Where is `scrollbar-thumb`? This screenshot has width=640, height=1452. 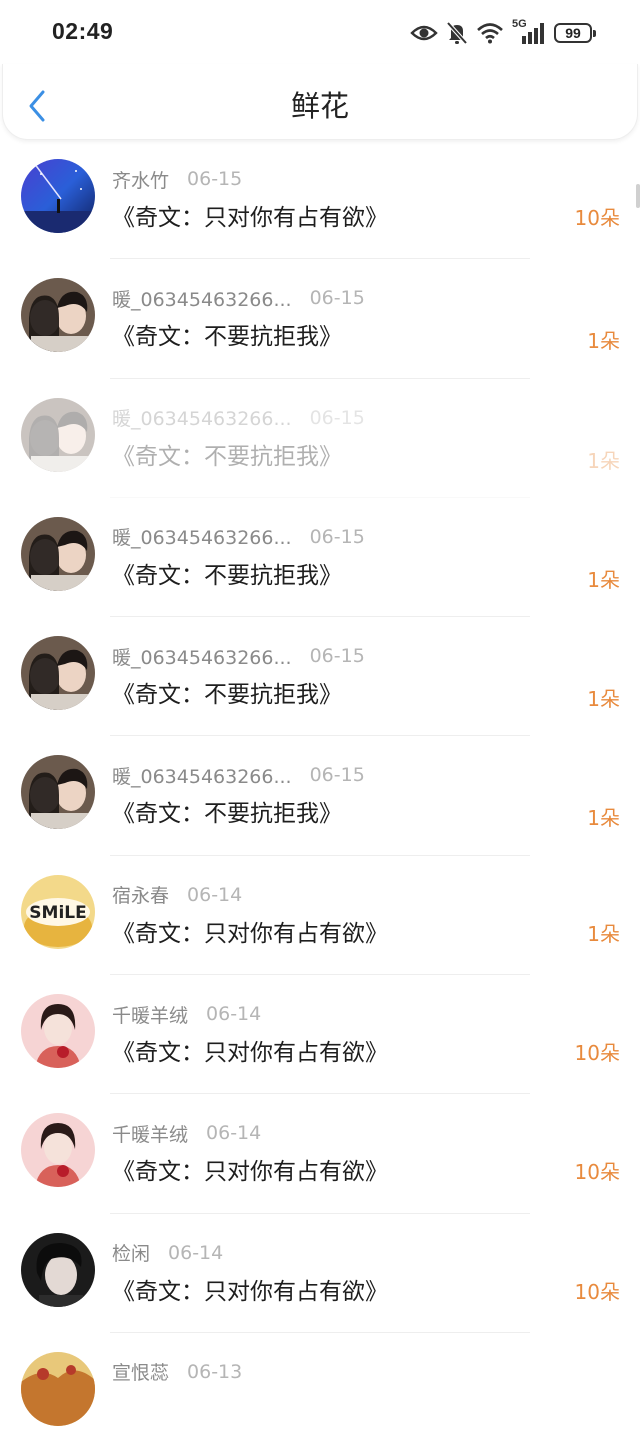
scrollbar-thumb is located at coordinates (638, 196).